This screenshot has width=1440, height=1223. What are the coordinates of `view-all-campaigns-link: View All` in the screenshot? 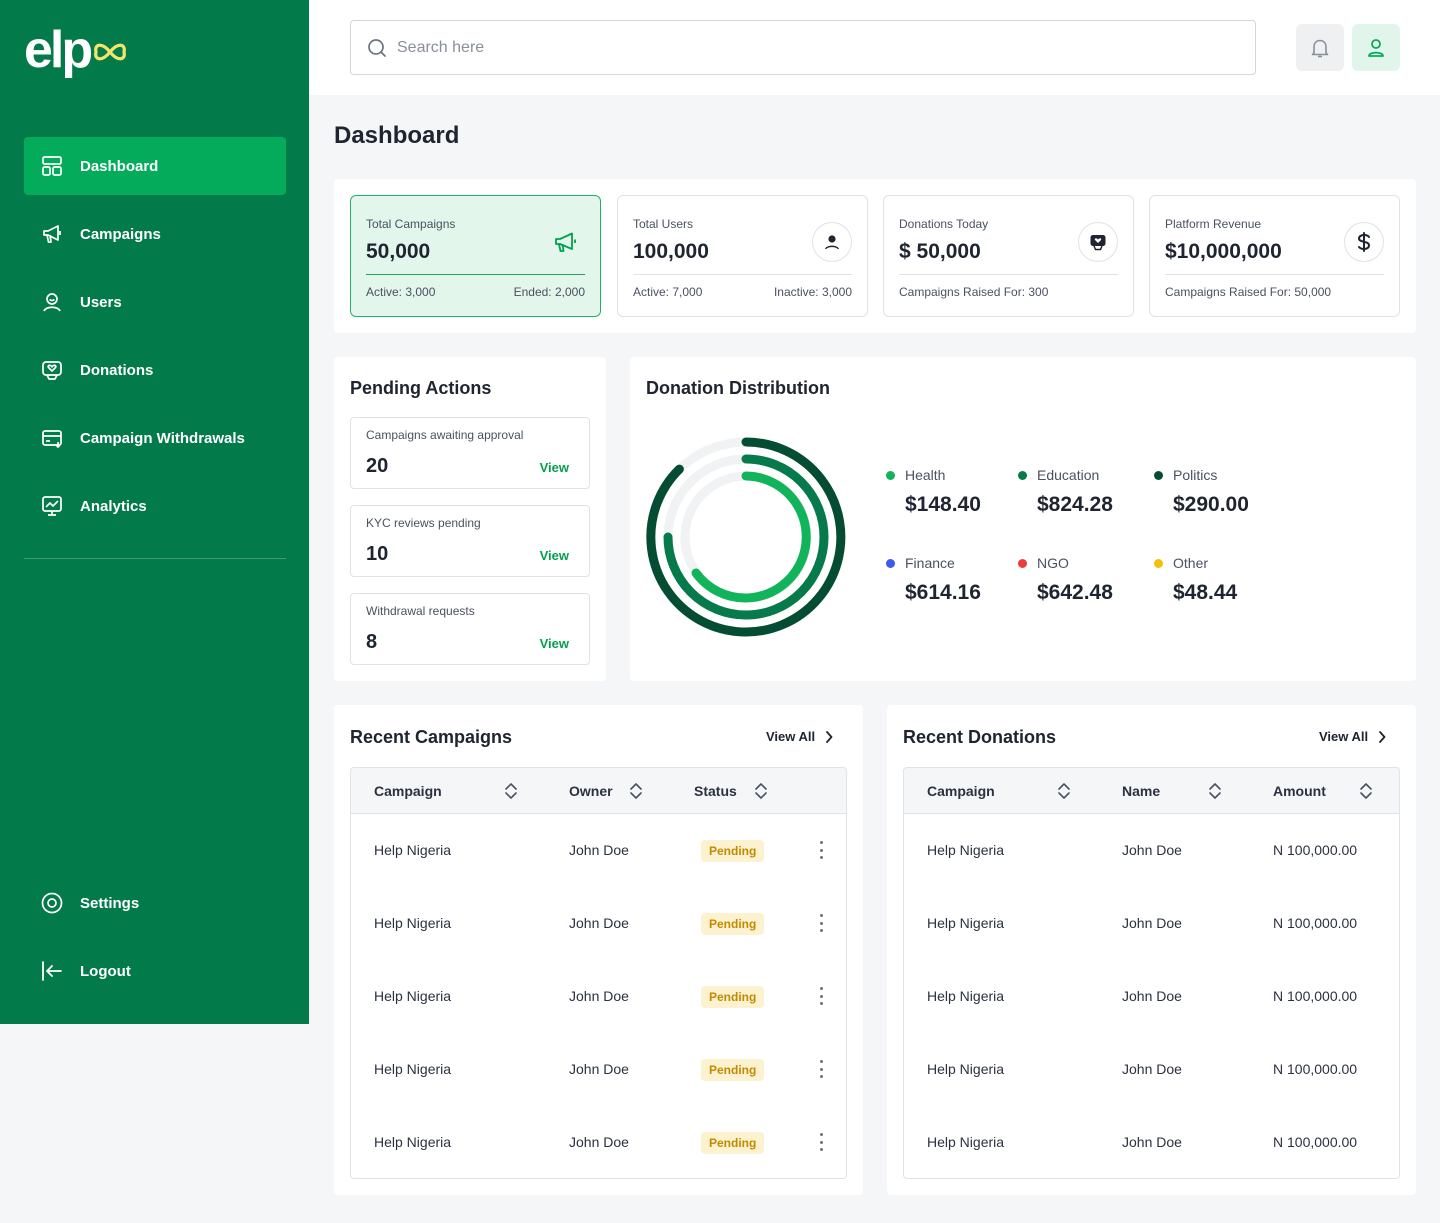 It's located at (799, 736).